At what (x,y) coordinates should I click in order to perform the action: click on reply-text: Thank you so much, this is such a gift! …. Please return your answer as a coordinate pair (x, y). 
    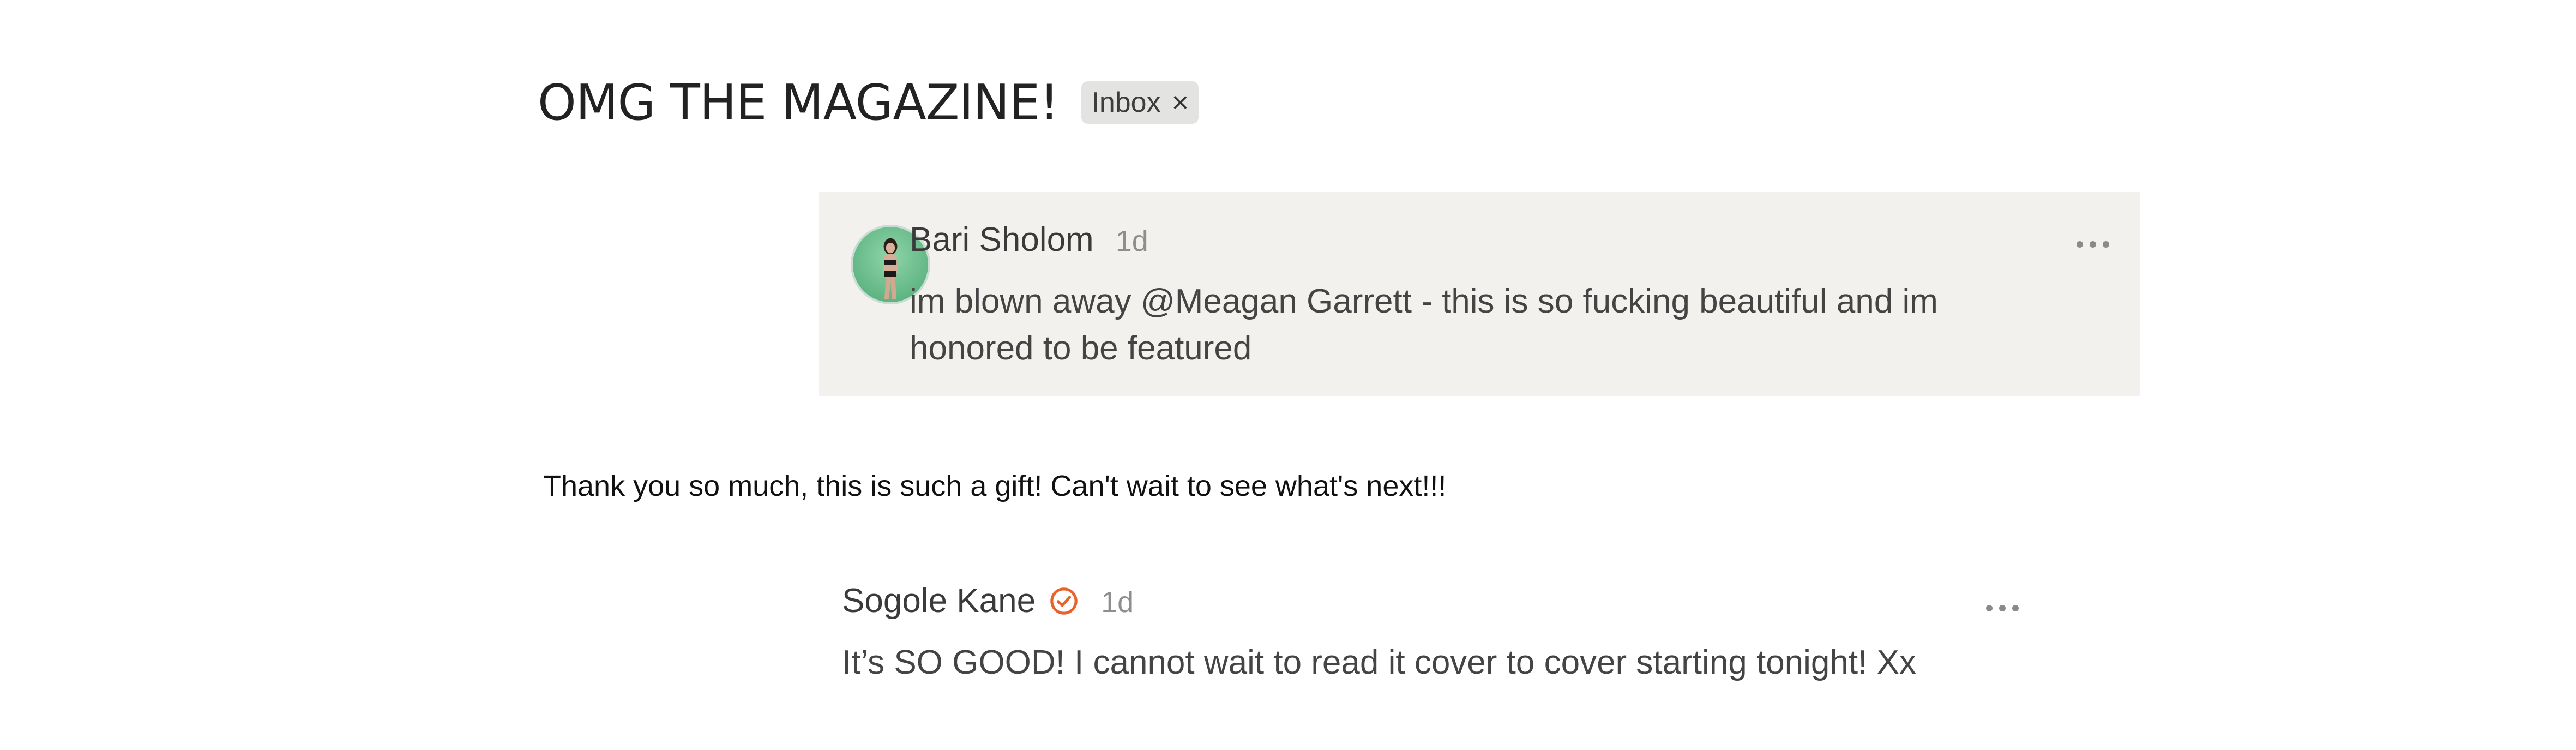
    Looking at the image, I should click on (995, 486).